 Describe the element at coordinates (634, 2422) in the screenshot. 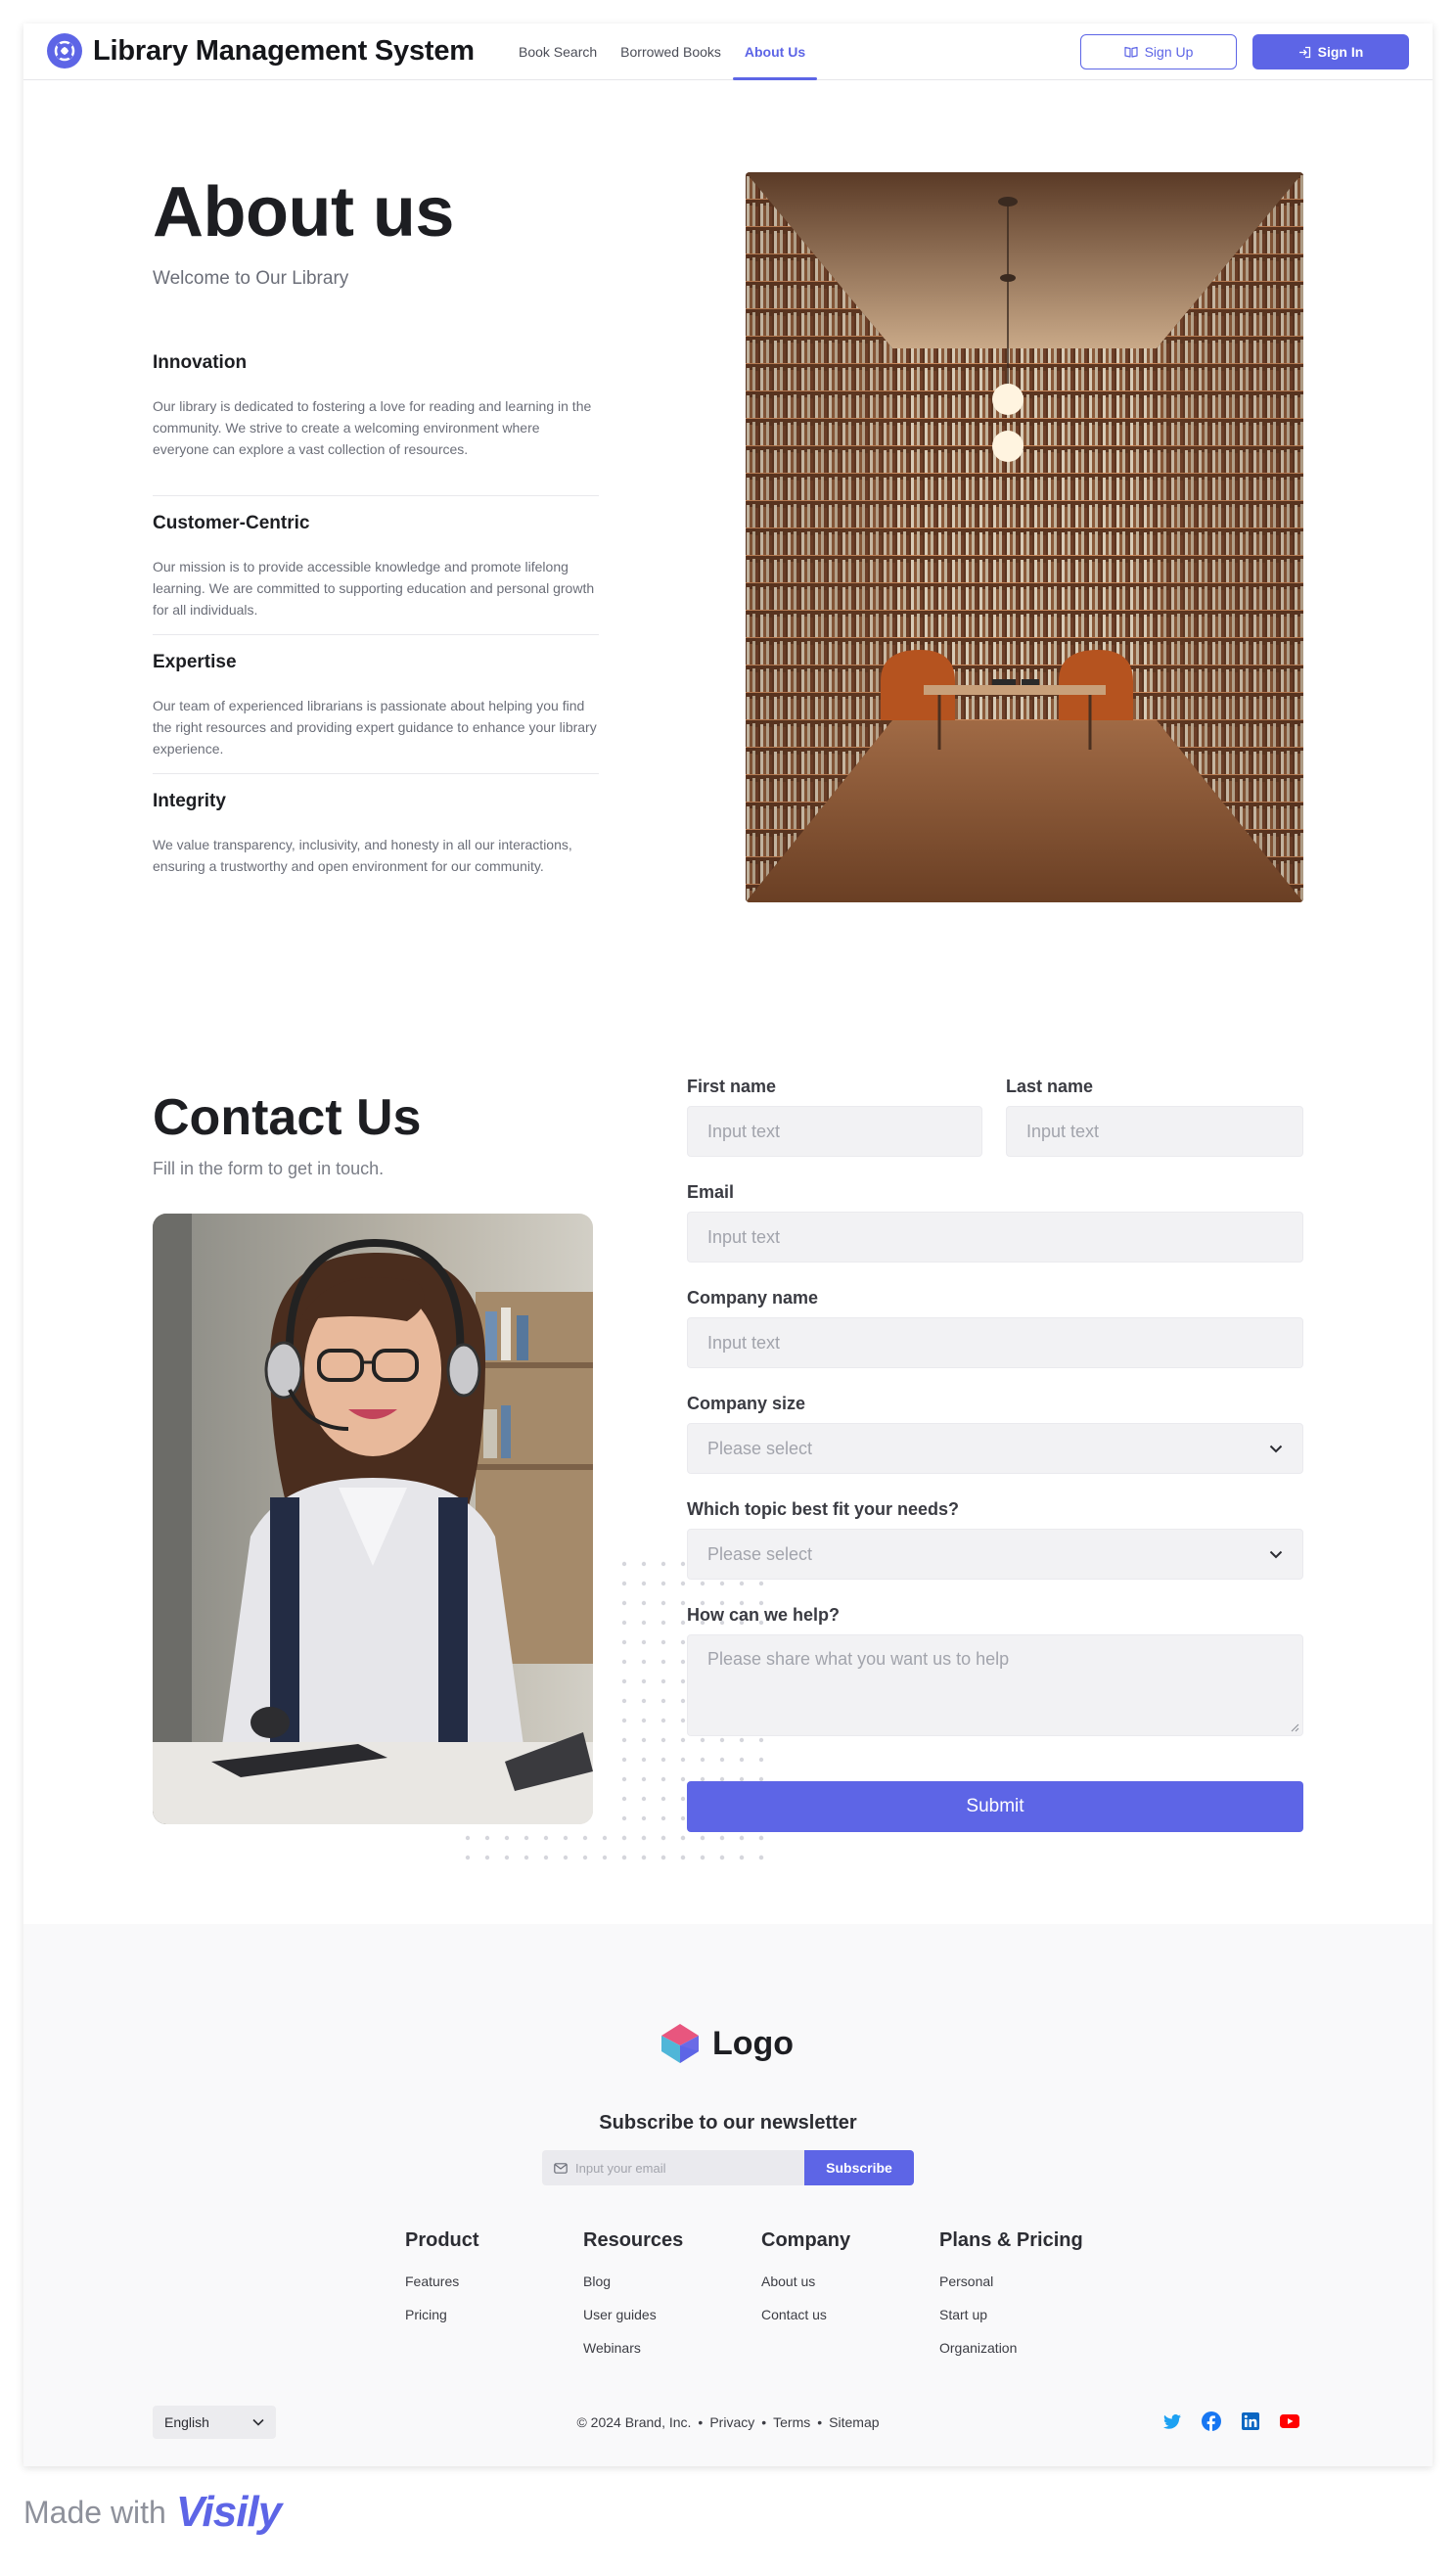

I see `copyright: © 2024 Brand, Inc.` at that location.